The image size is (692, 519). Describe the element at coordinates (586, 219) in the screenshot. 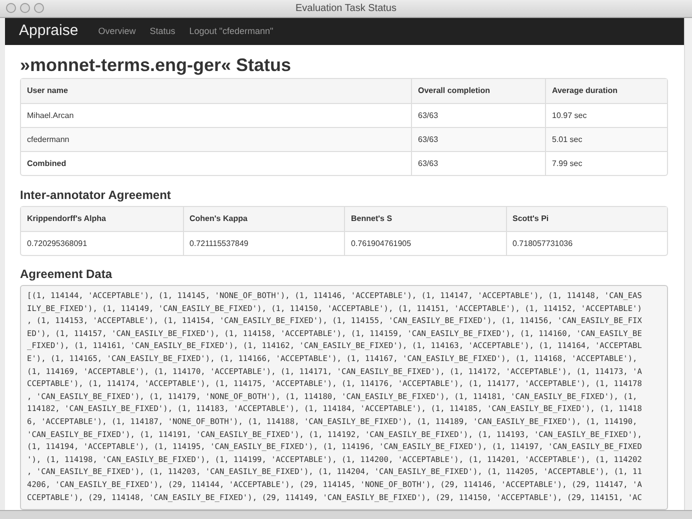

I see `column-header: Scott's Pi` at that location.